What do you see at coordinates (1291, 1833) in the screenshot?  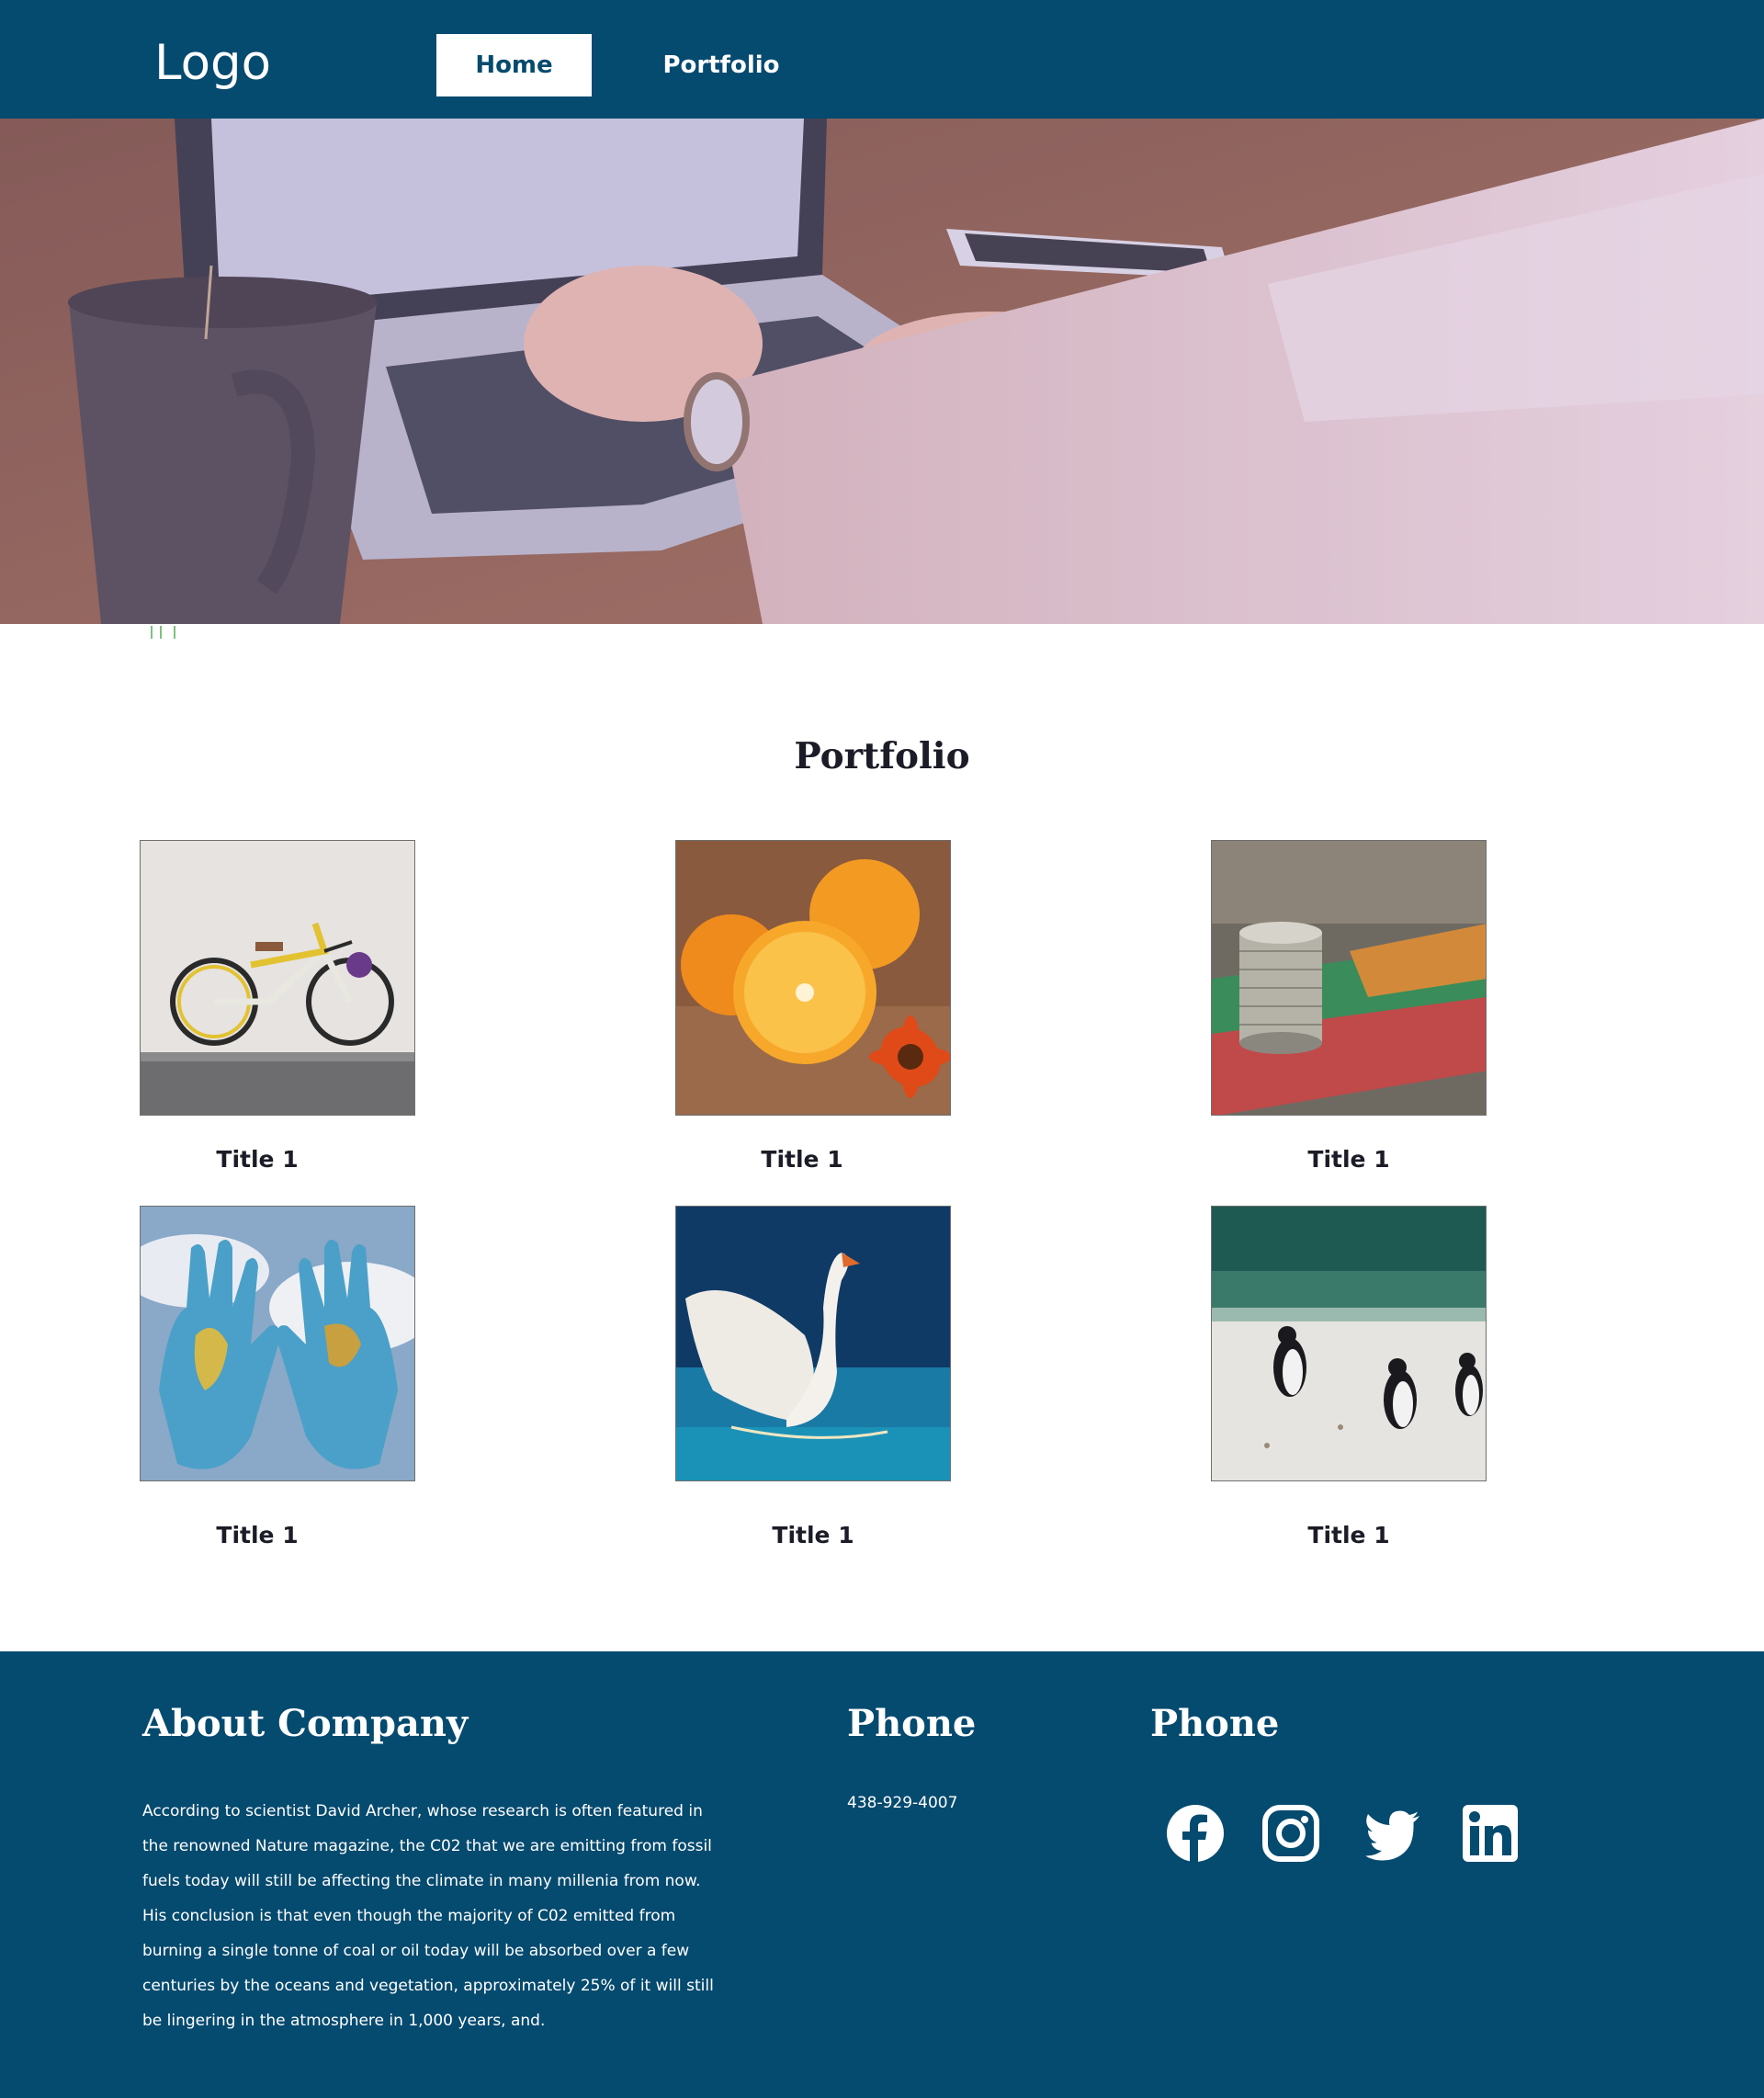 I see `instagram-icon` at bounding box center [1291, 1833].